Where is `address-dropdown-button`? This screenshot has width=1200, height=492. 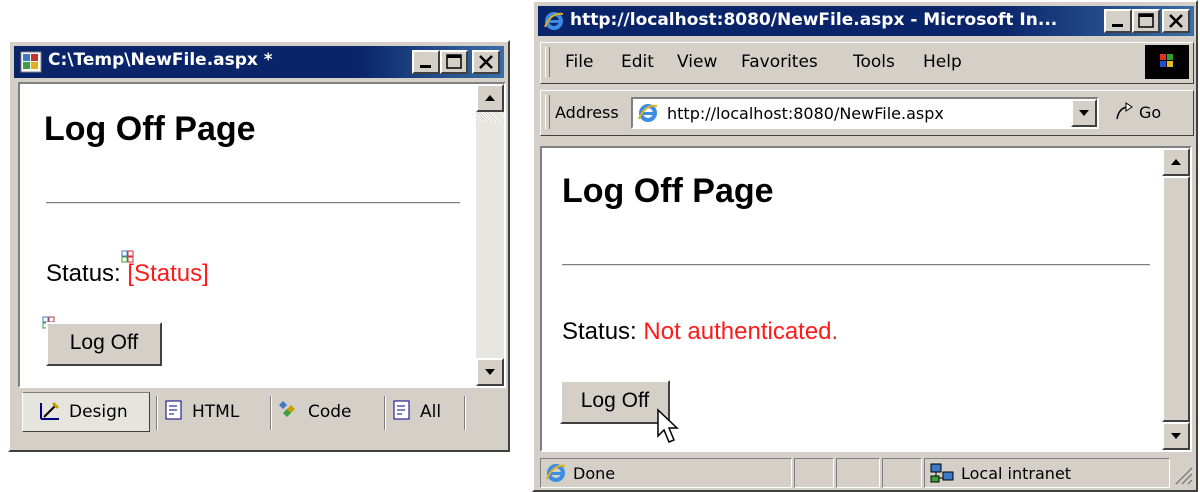
address-dropdown-button is located at coordinates (1084, 113).